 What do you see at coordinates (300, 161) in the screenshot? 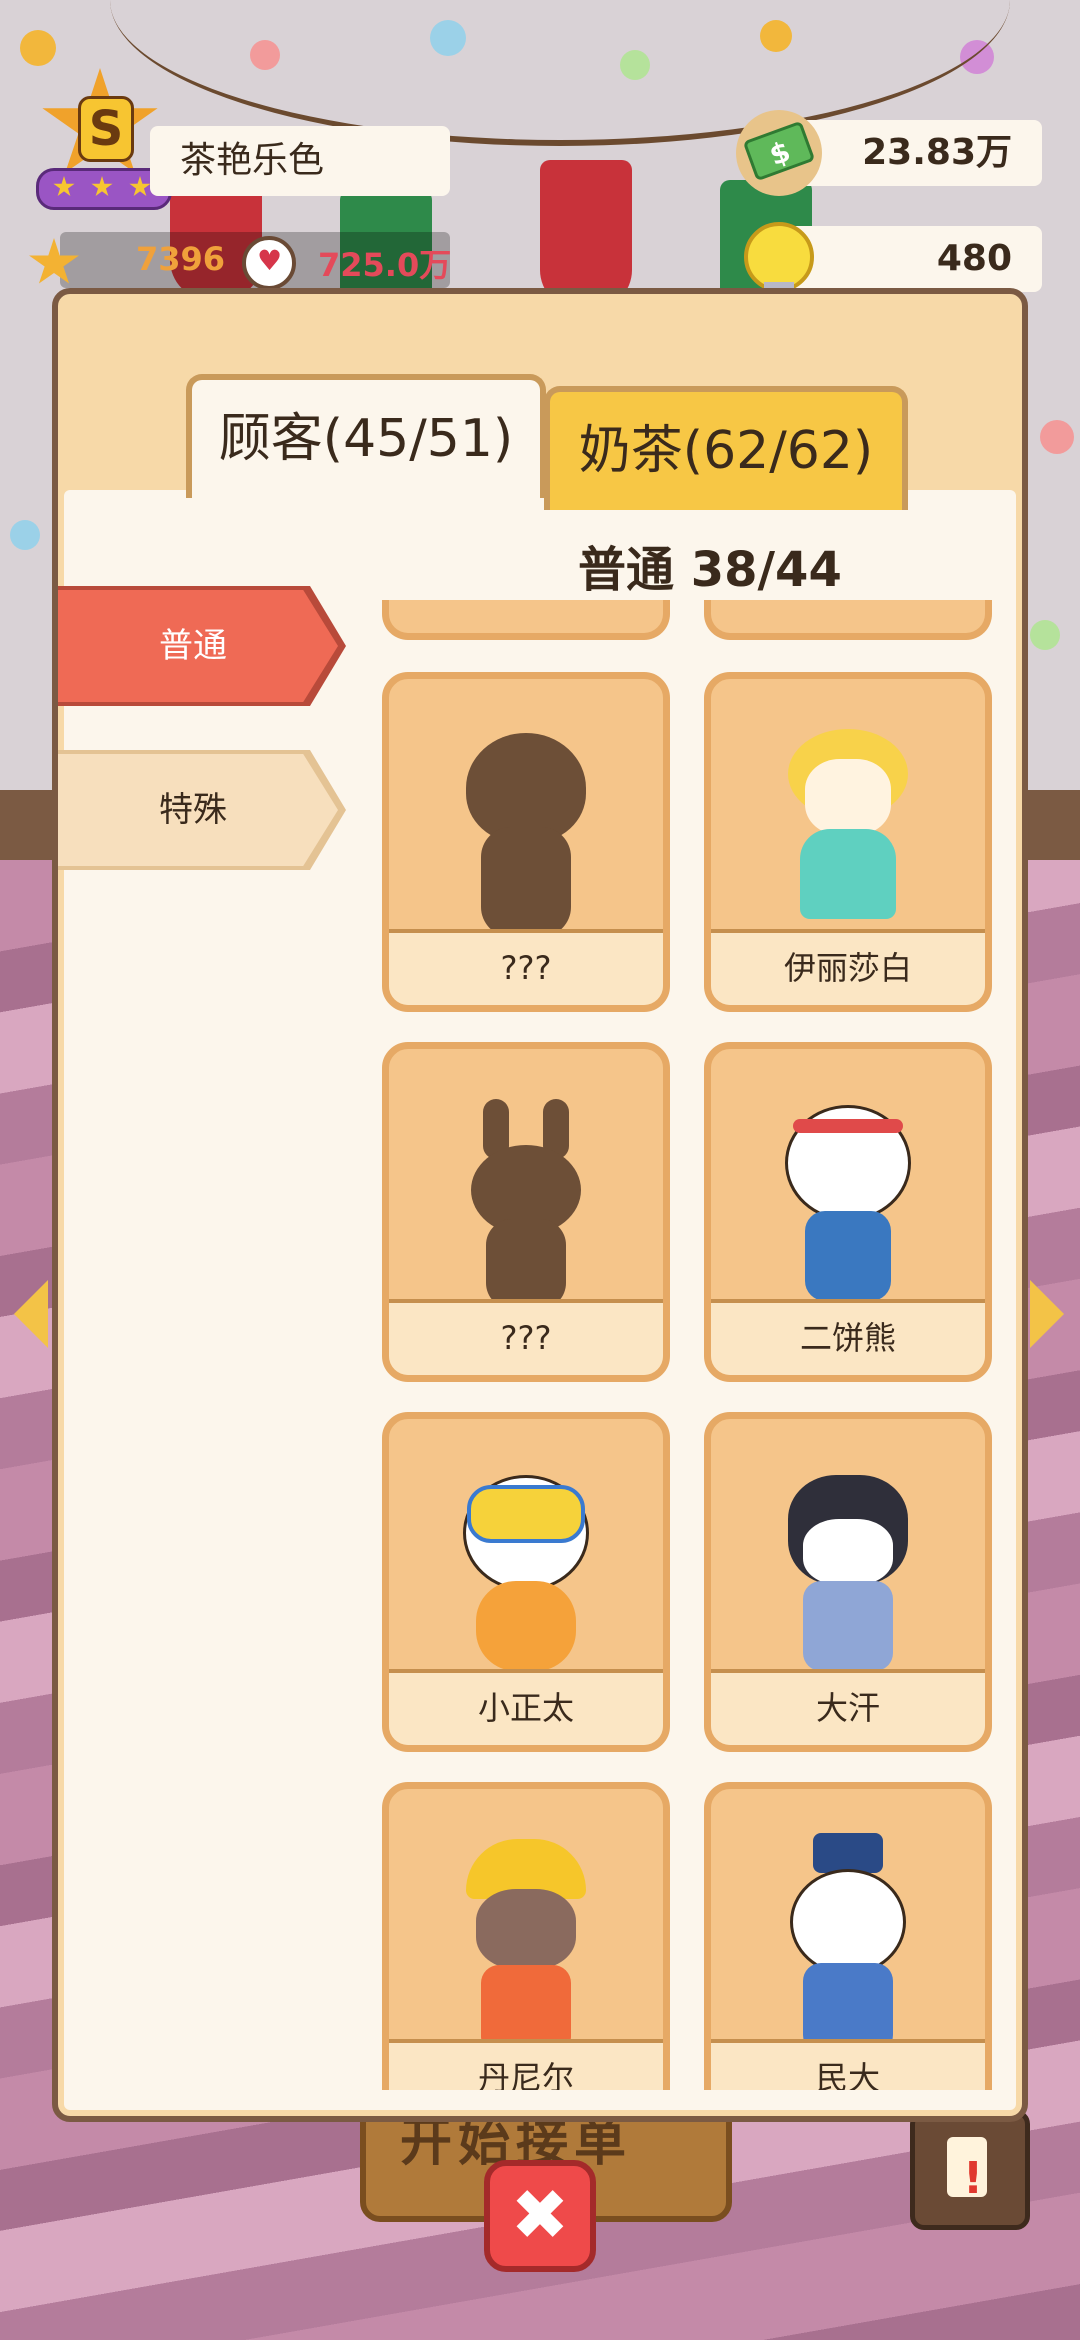
I see `shop-name: 茶艳乐色` at bounding box center [300, 161].